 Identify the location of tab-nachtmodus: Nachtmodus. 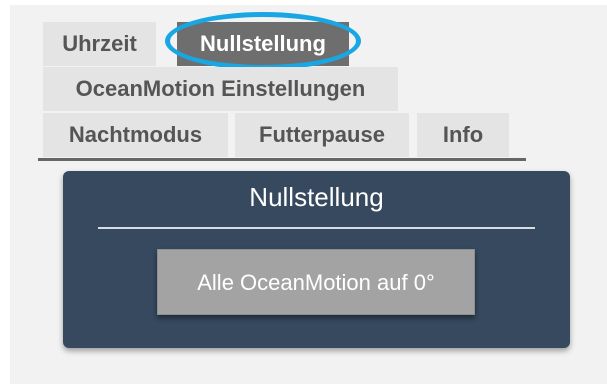
(135, 135).